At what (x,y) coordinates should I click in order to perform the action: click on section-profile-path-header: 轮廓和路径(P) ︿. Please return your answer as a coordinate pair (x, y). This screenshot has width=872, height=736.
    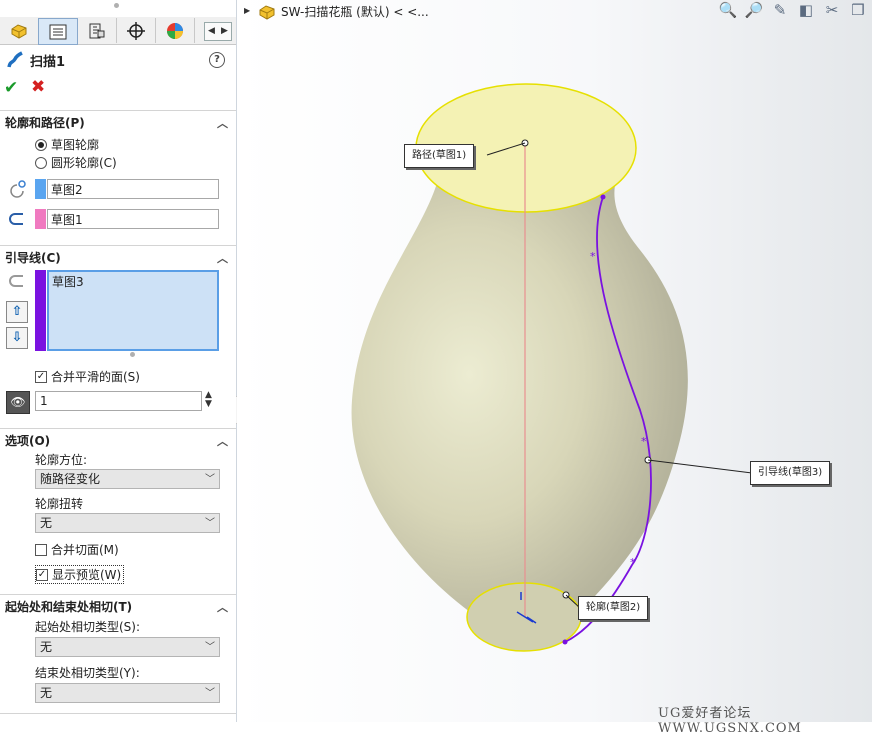
    Looking at the image, I should click on (118, 121).